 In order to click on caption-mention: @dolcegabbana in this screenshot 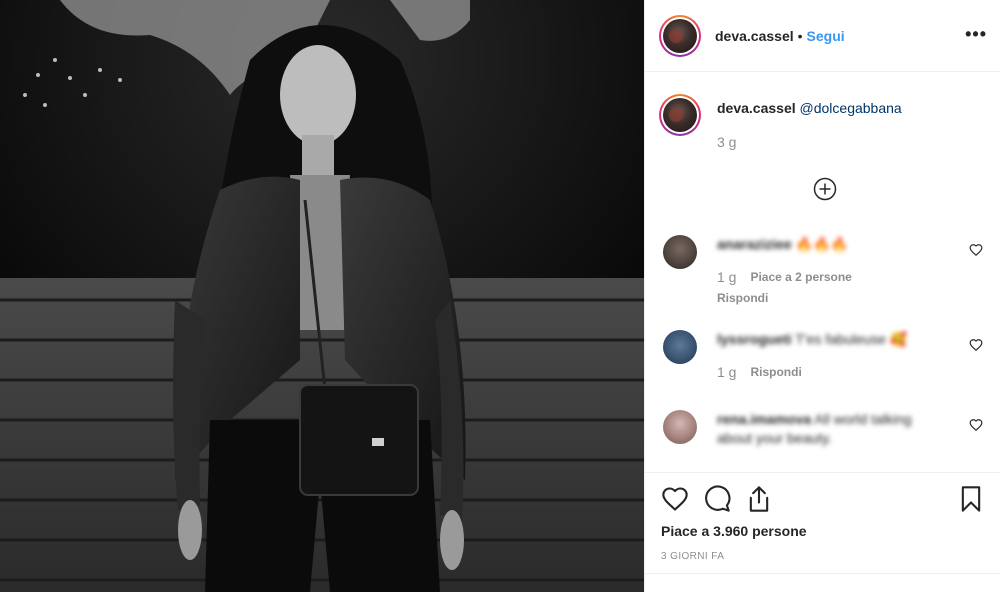, I will do `click(851, 108)`.